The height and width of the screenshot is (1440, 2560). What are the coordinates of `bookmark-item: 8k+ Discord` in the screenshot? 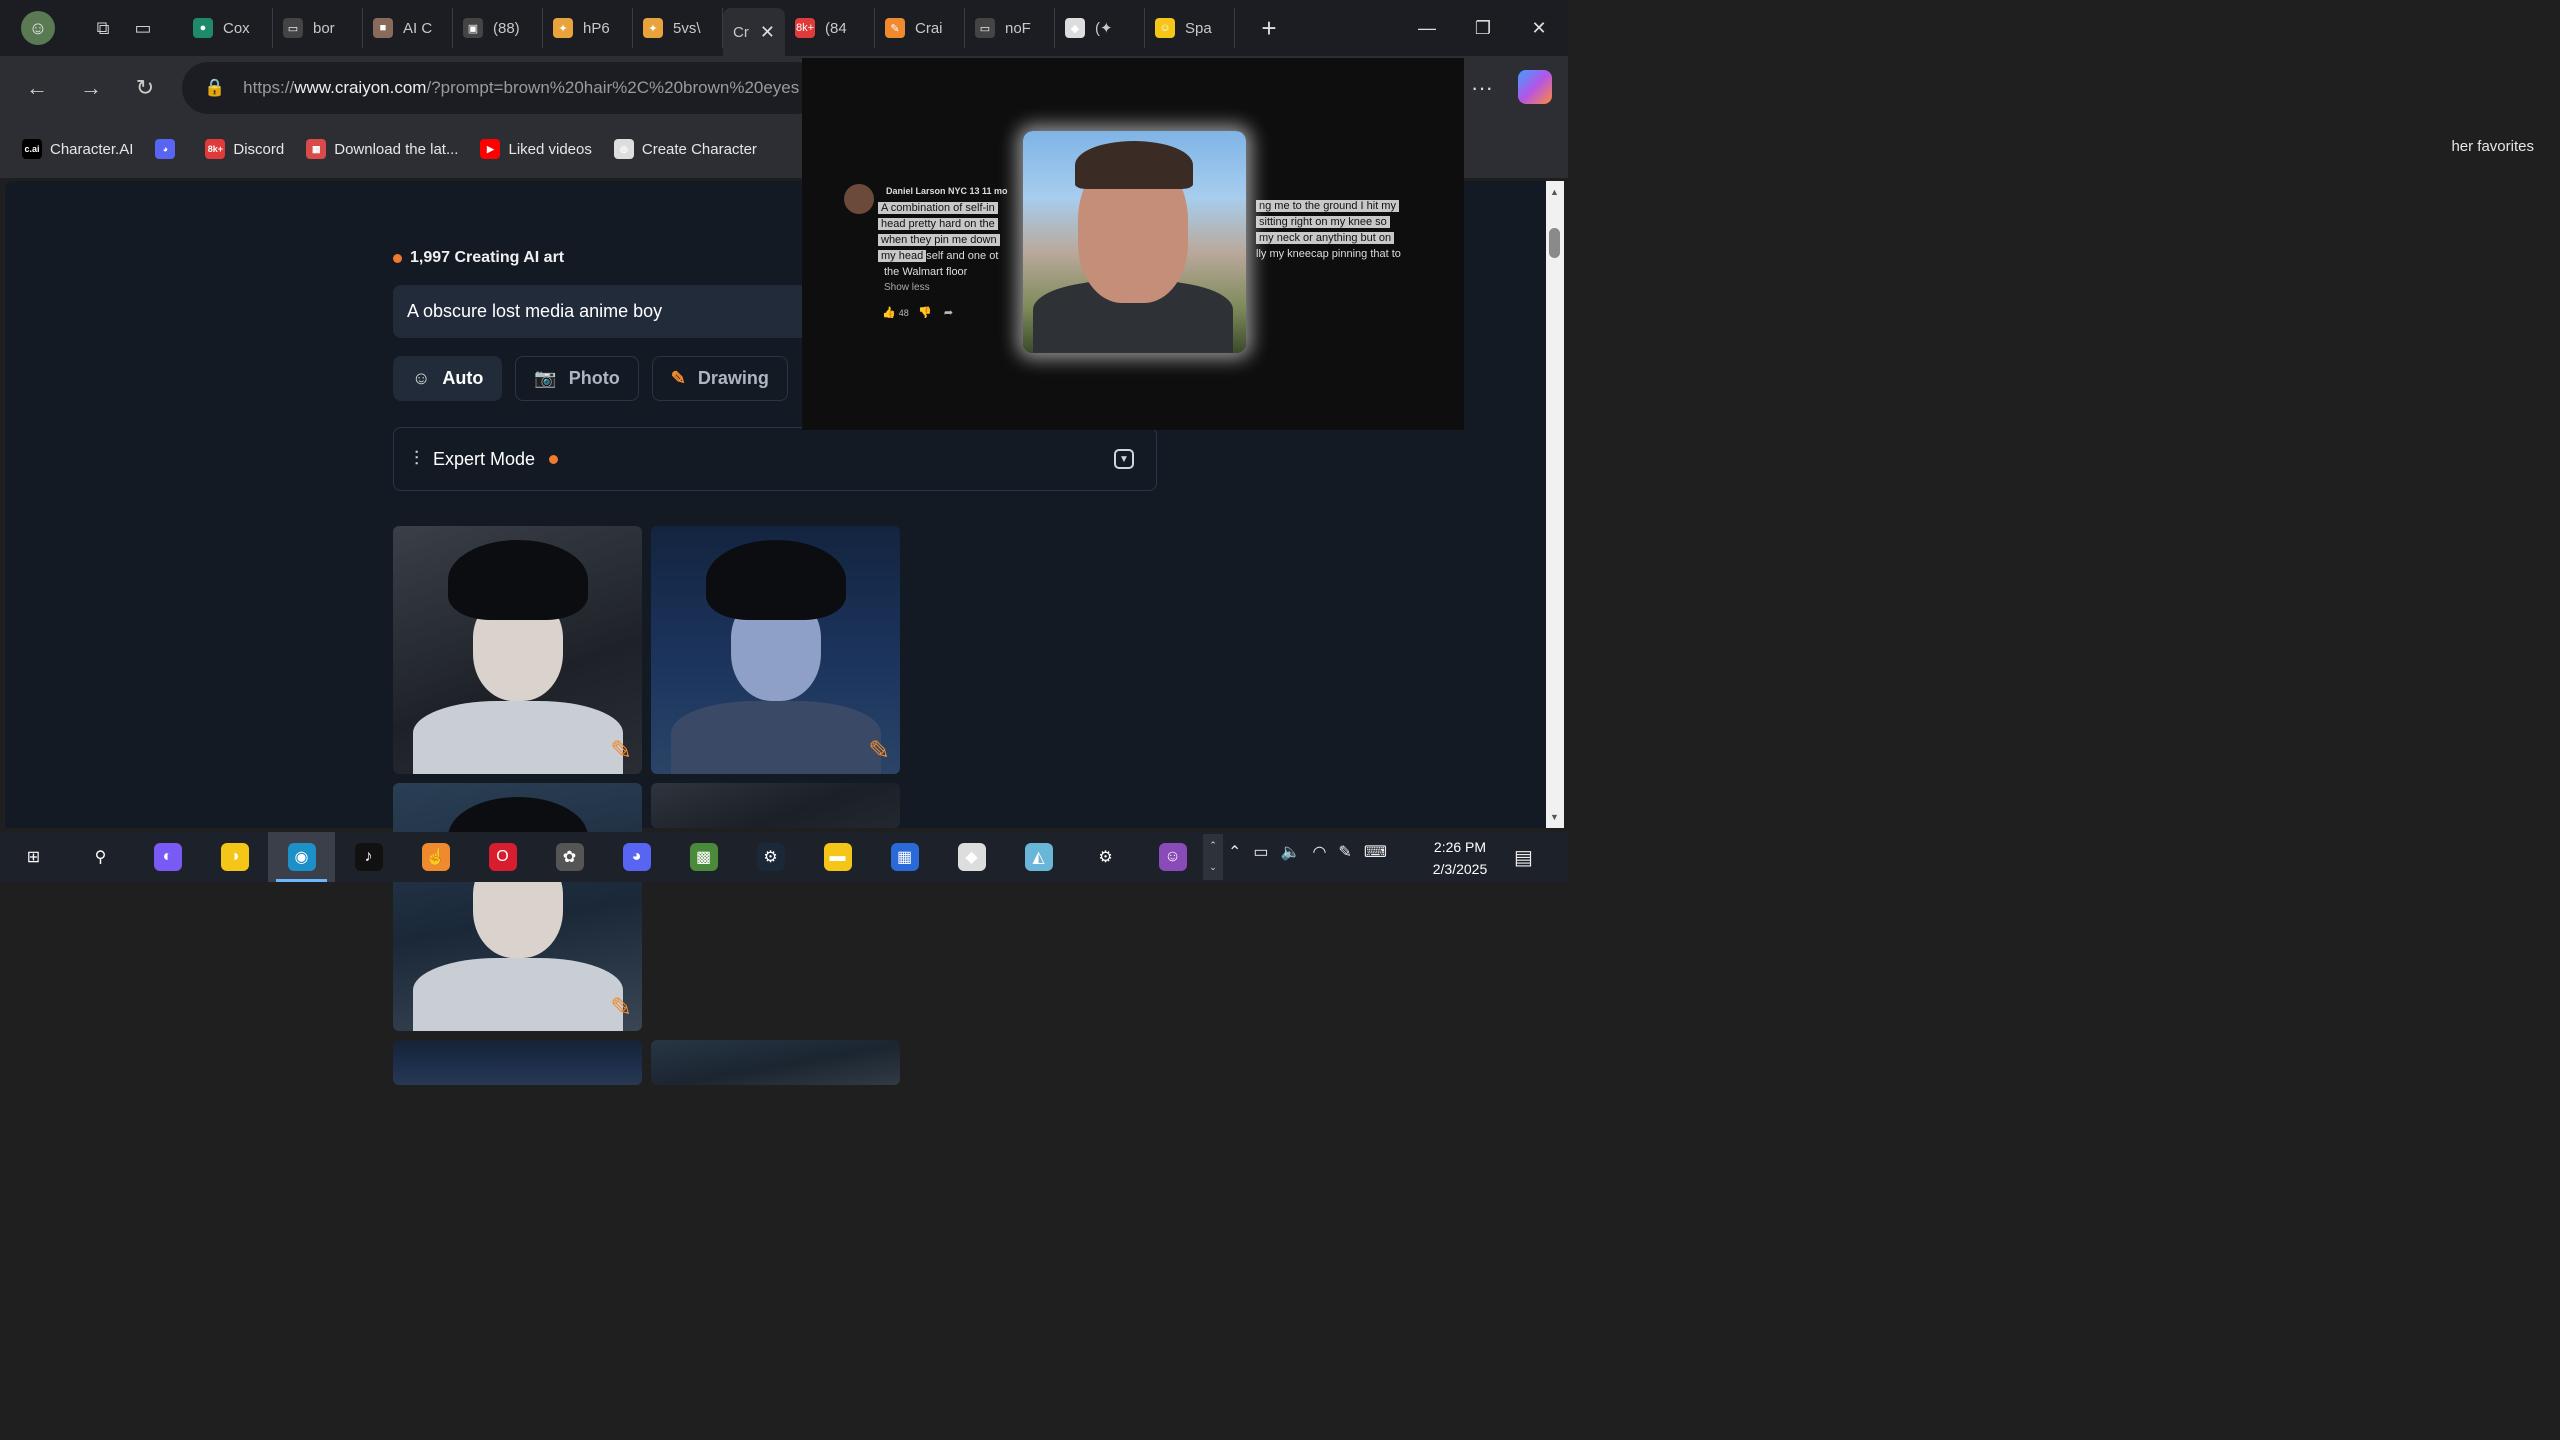 It's located at (244, 149).